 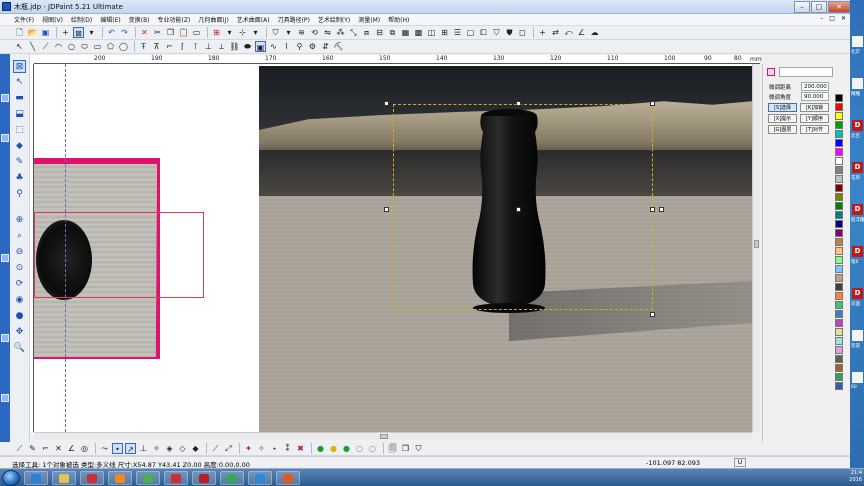 What do you see at coordinates (65, 32) in the screenshot?
I see `crosshair-icon: +` at bounding box center [65, 32].